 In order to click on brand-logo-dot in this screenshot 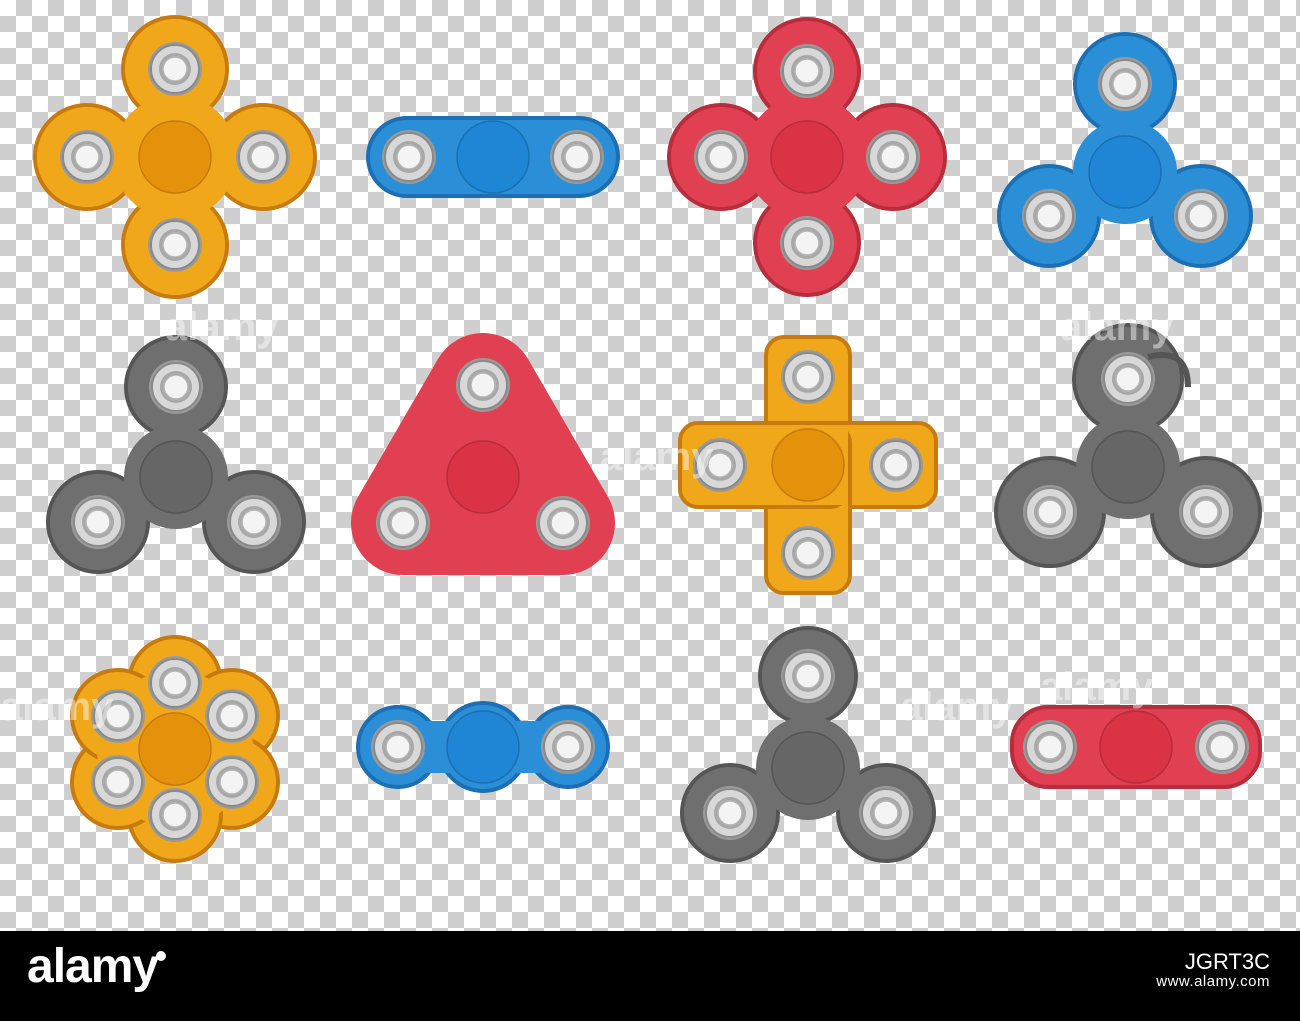, I will do `click(161, 956)`.